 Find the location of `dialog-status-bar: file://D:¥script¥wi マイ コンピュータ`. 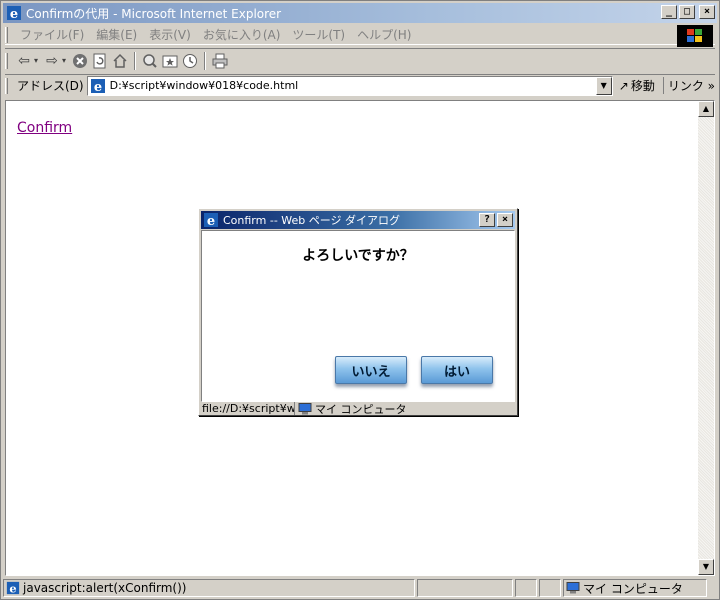

dialog-status-bar: file://D:¥script¥wi マイ コンピュータ is located at coordinates (358, 409).